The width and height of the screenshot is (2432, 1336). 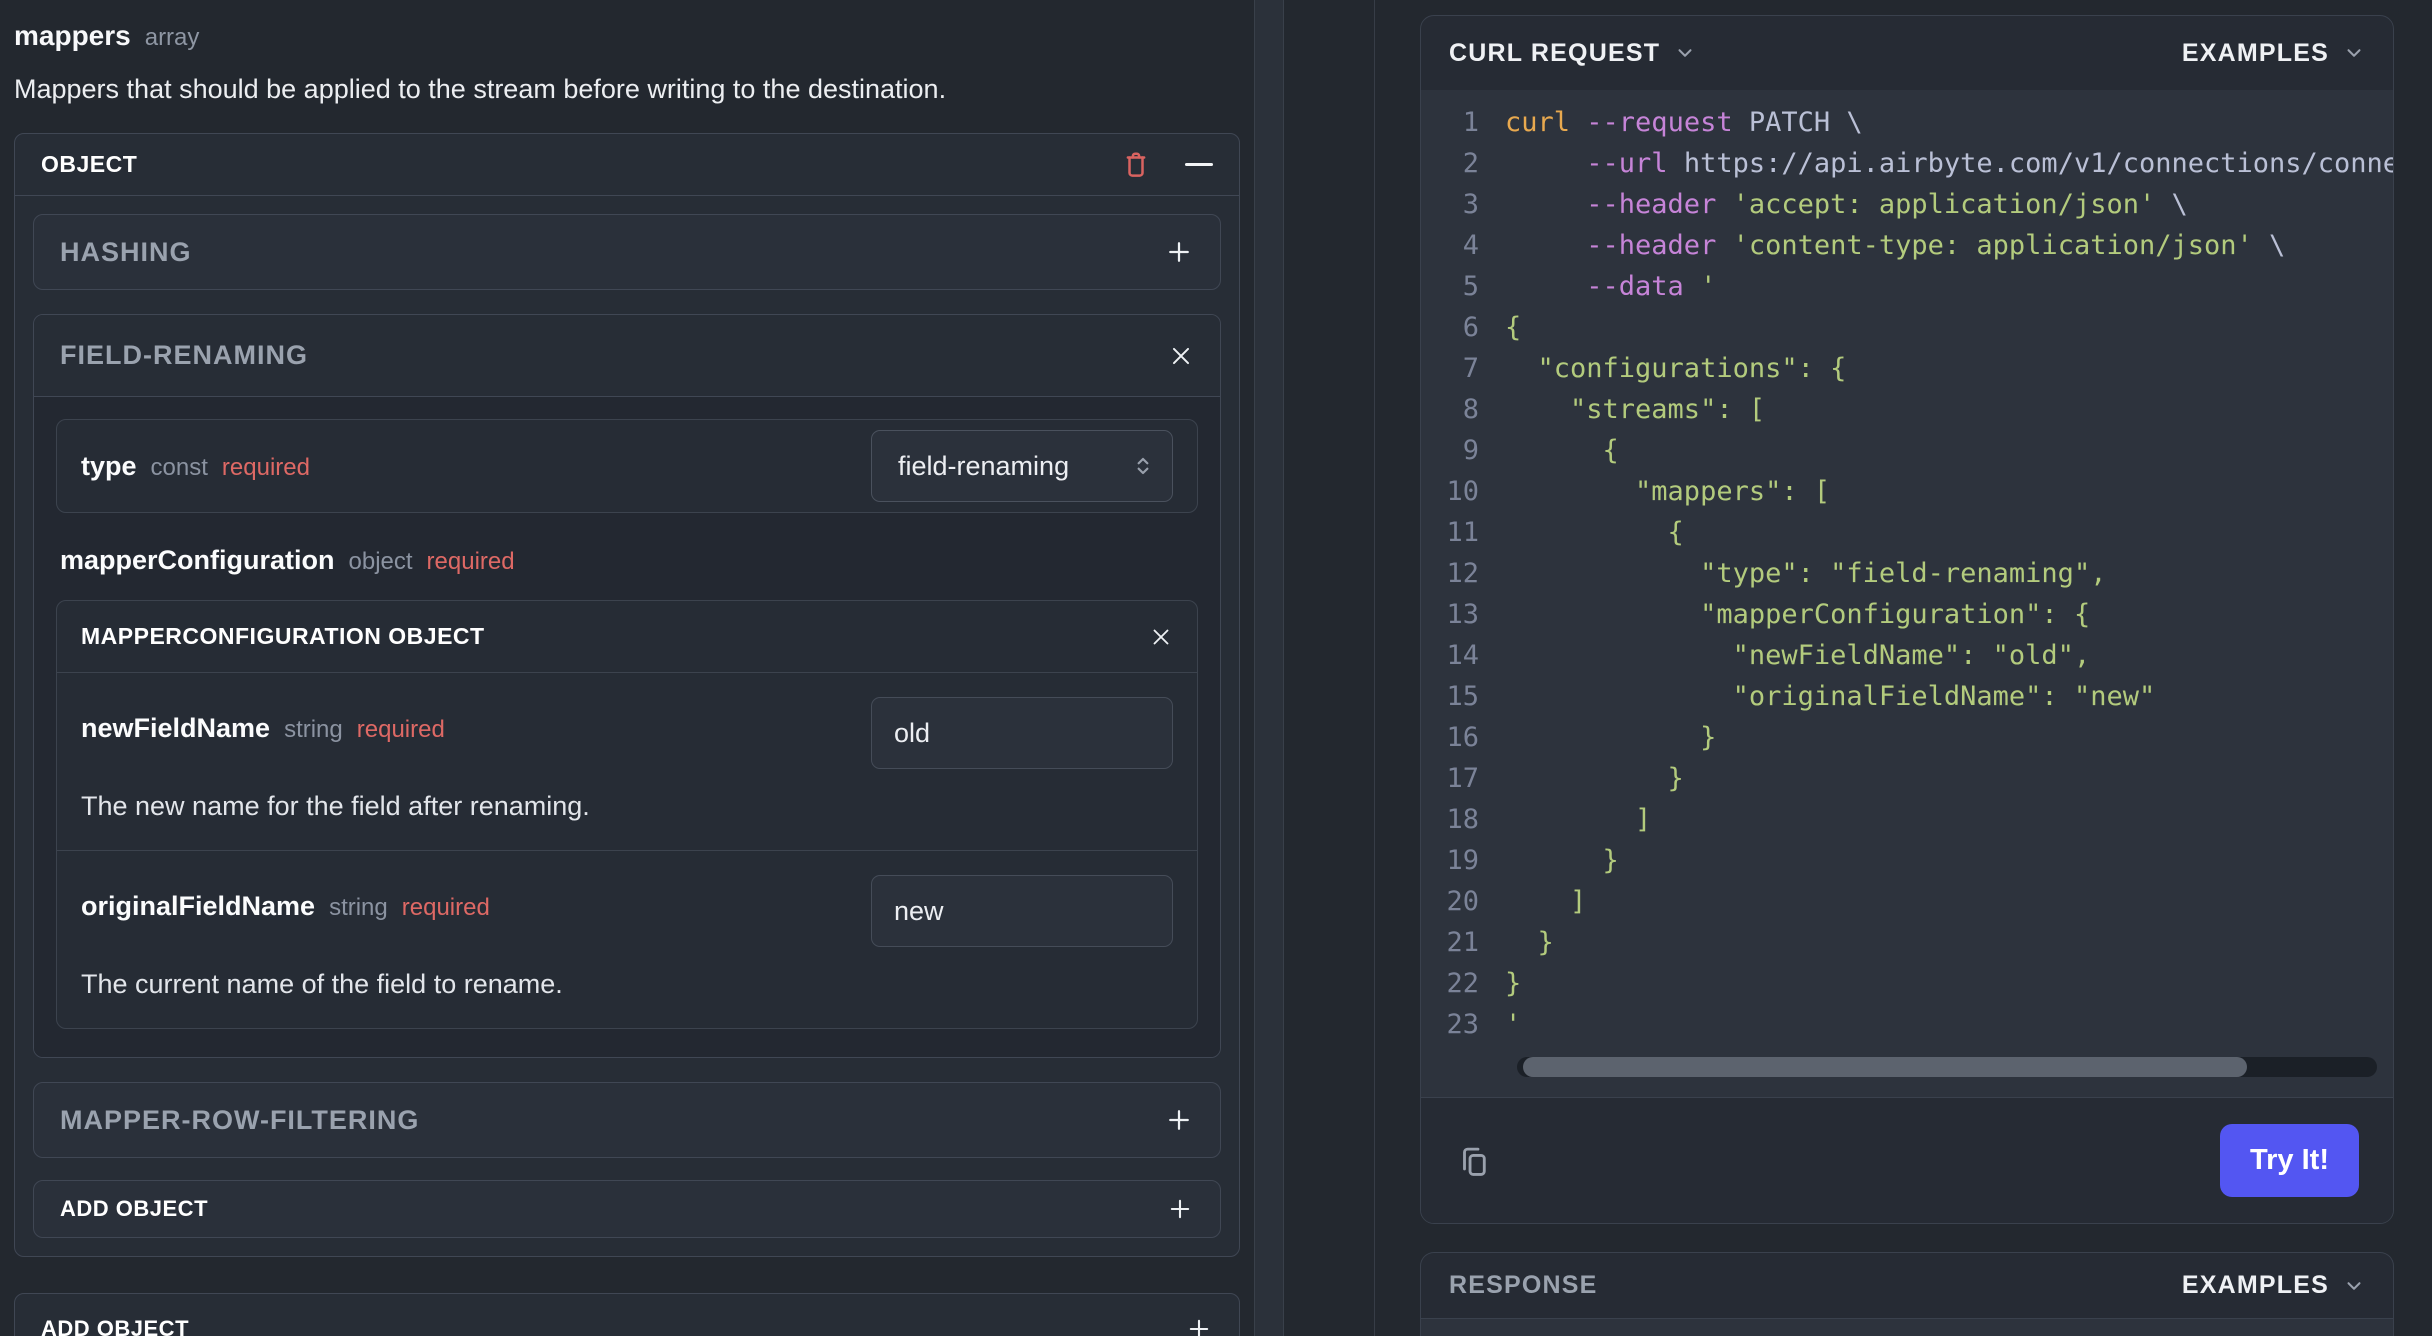 I want to click on code-line: 8 "streams": [, so click(x=1907, y=409).